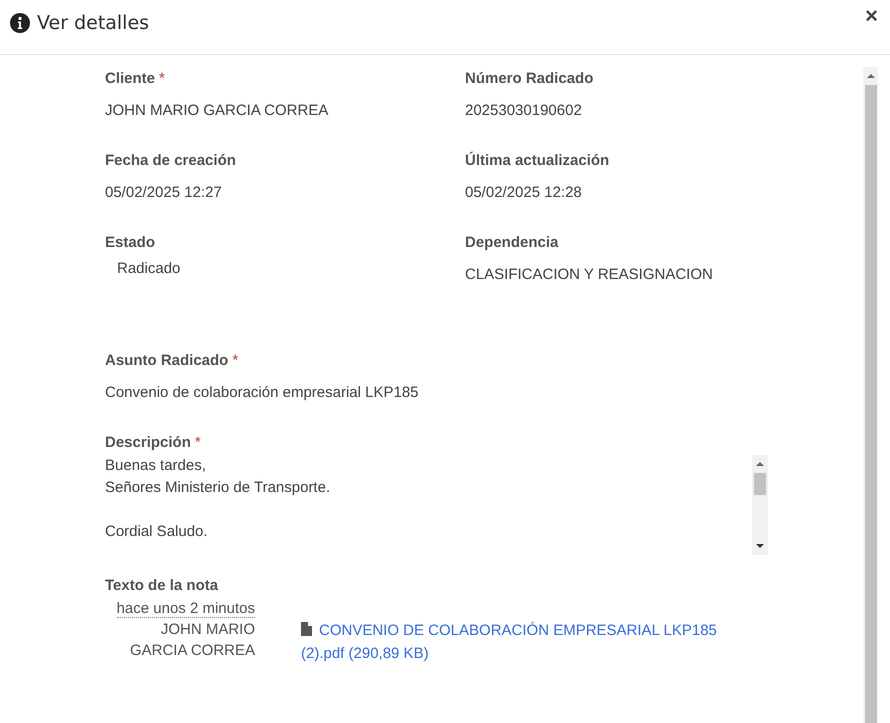  I want to click on field-value: 05/02/2025 12:28, so click(524, 192).